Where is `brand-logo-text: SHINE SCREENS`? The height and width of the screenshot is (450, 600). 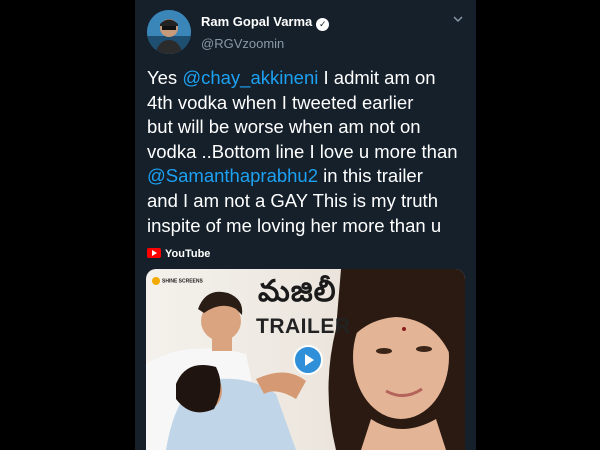
brand-logo-text: SHINE SCREENS is located at coordinates (182, 281).